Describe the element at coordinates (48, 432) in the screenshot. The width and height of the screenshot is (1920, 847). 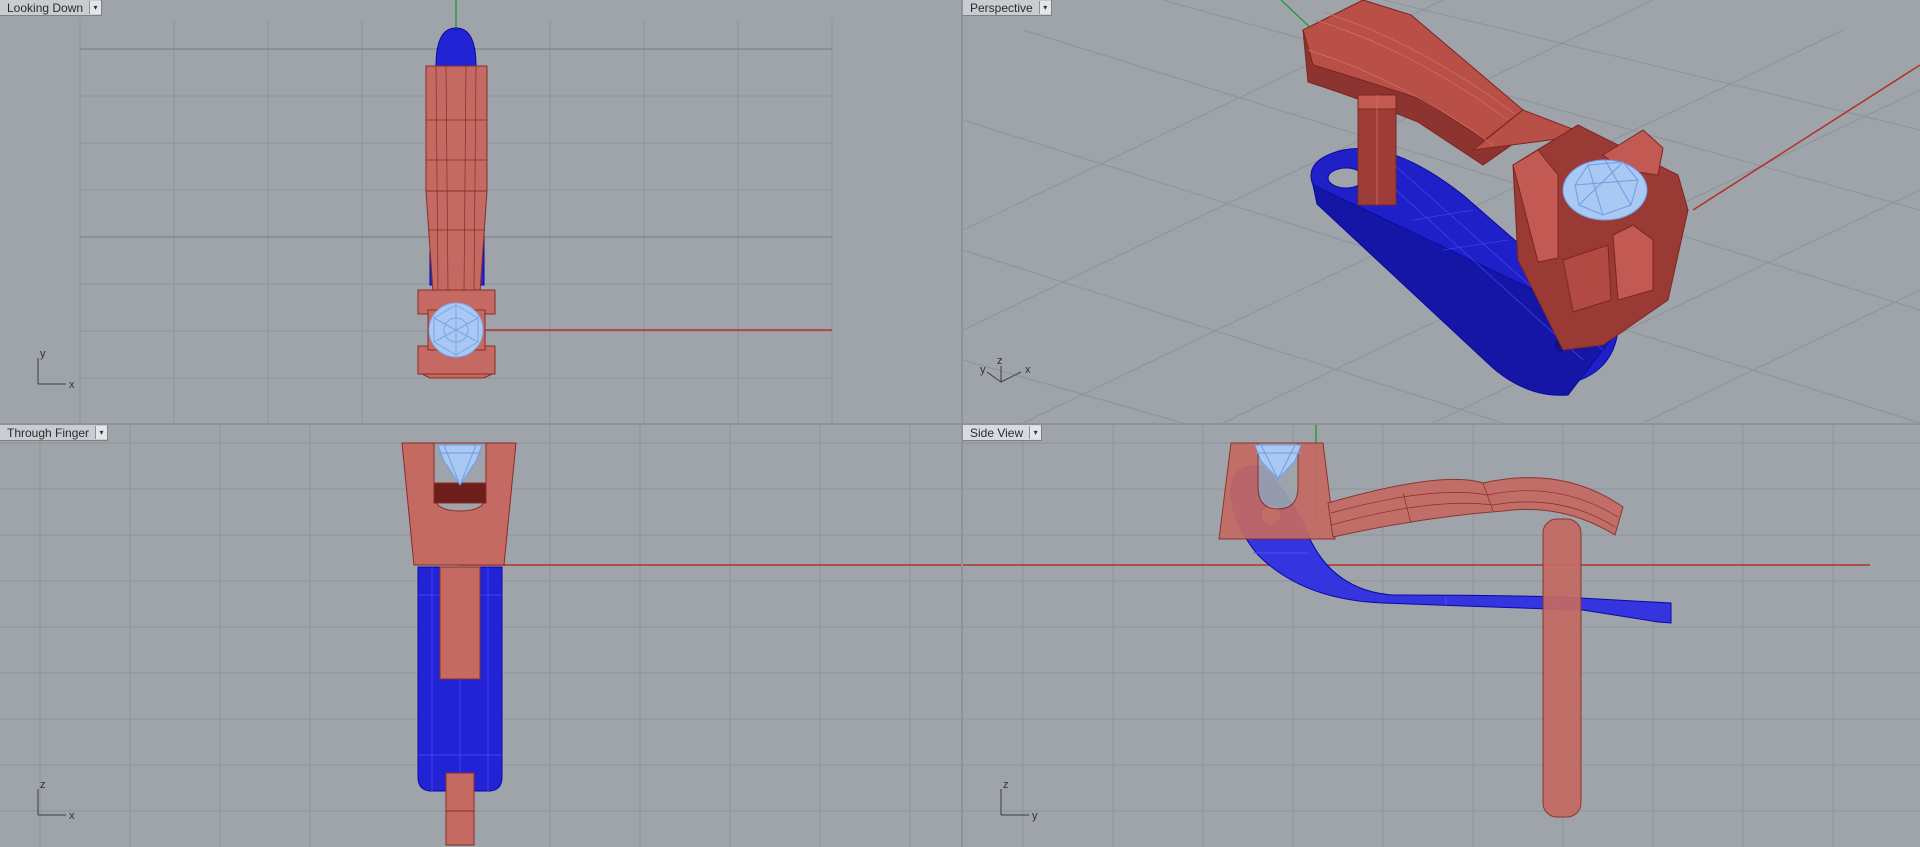
I see `viewport-title: Through Finger` at that location.